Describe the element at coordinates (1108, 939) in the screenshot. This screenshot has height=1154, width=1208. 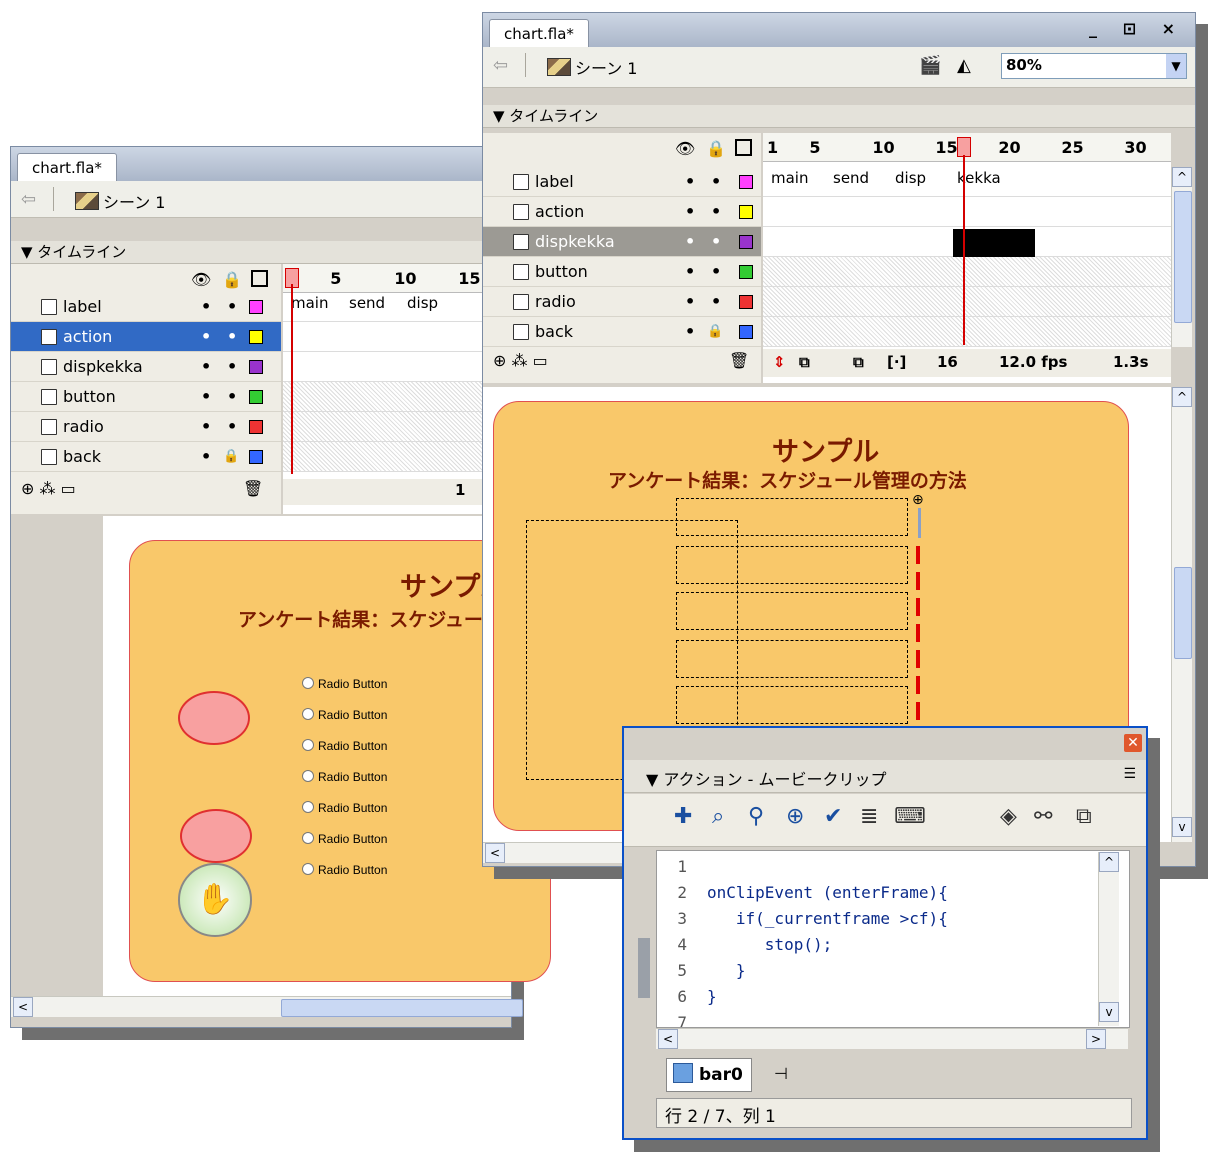
I see `code-vertical-scrollbar: ^ v` at that location.